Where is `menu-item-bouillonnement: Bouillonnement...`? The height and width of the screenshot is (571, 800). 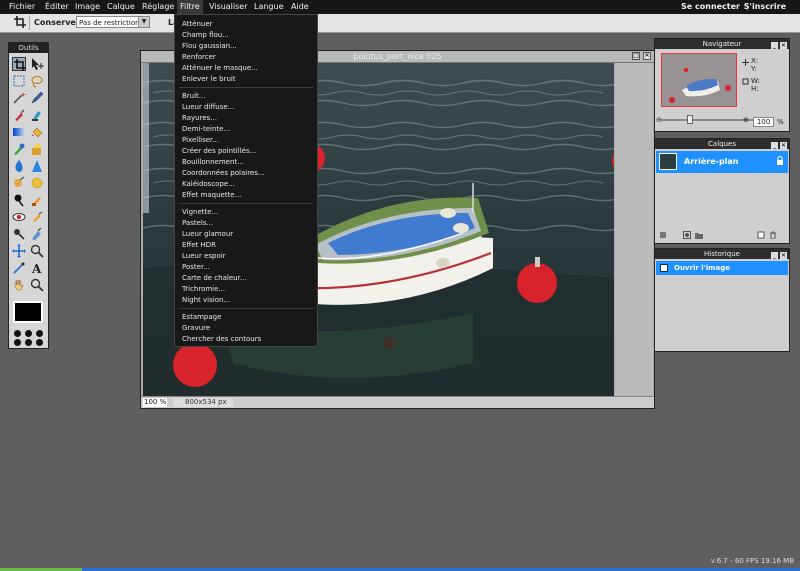 menu-item-bouillonnement: Bouillonnement... is located at coordinates (213, 162).